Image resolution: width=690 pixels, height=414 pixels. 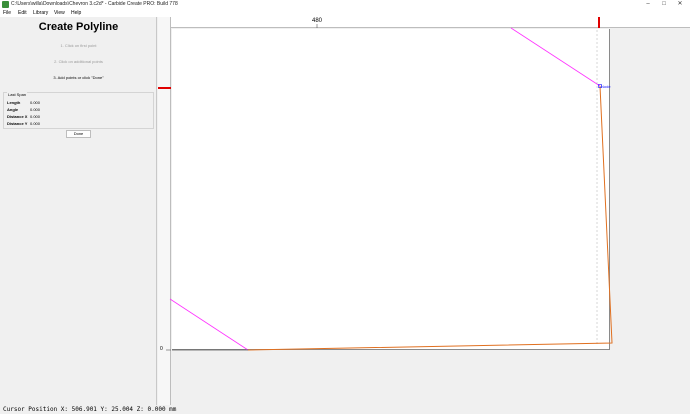 What do you see at coordinates (555, 57) in the screenshot?
I see `guide-line-top` at bounding box center [555, 57].